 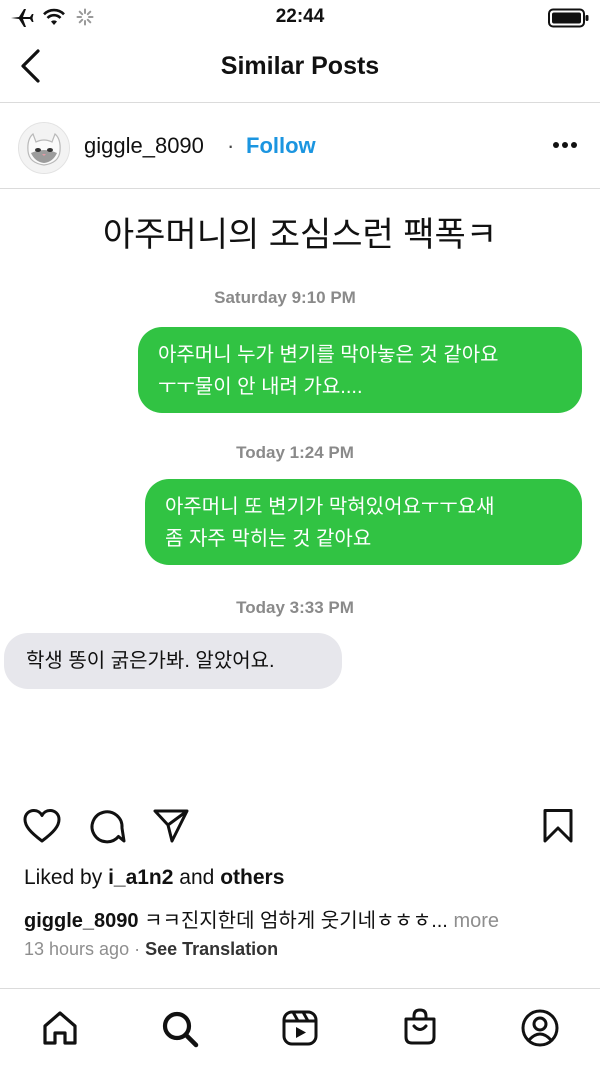 What do you see at coordinates (252, 877) in the screenshot?
I see `likes-others: others` at bounding box center [252, 877].